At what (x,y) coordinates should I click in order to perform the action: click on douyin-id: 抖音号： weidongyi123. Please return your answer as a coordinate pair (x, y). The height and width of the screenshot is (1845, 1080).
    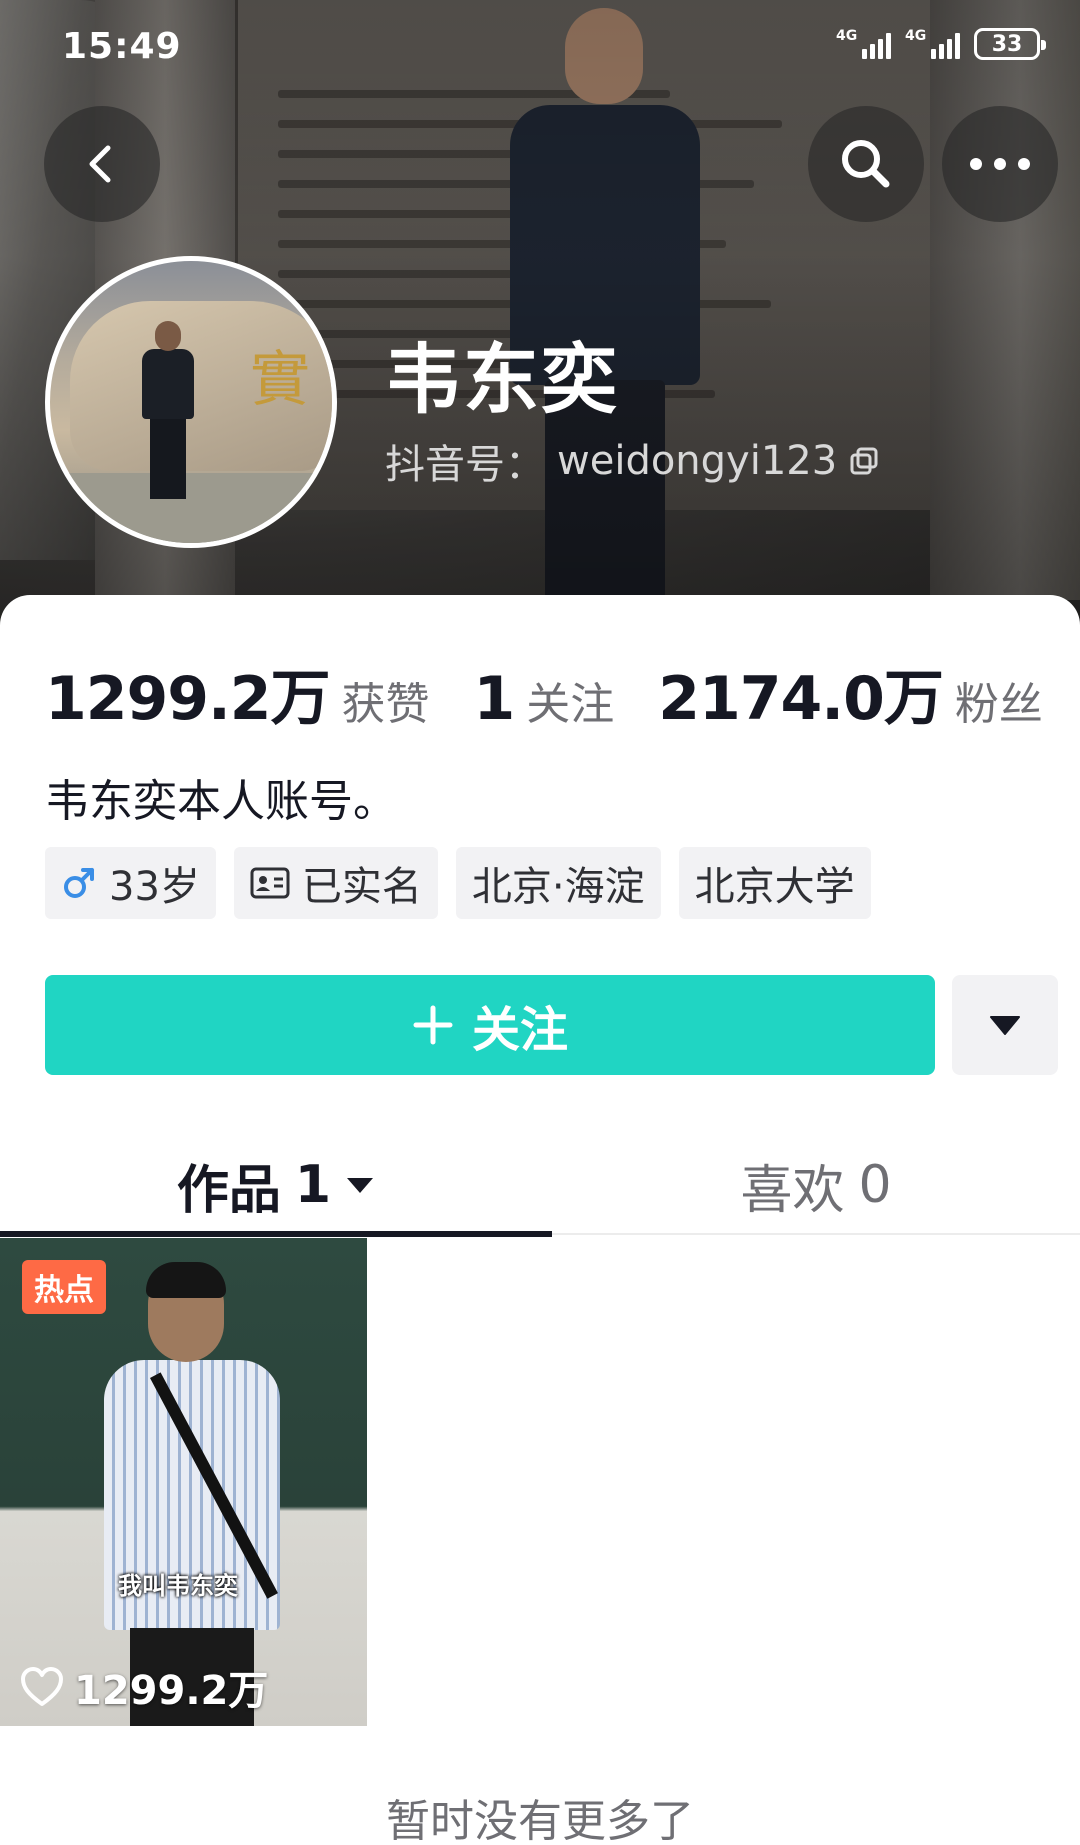
    Looking at the image, I should click on (632, 461).